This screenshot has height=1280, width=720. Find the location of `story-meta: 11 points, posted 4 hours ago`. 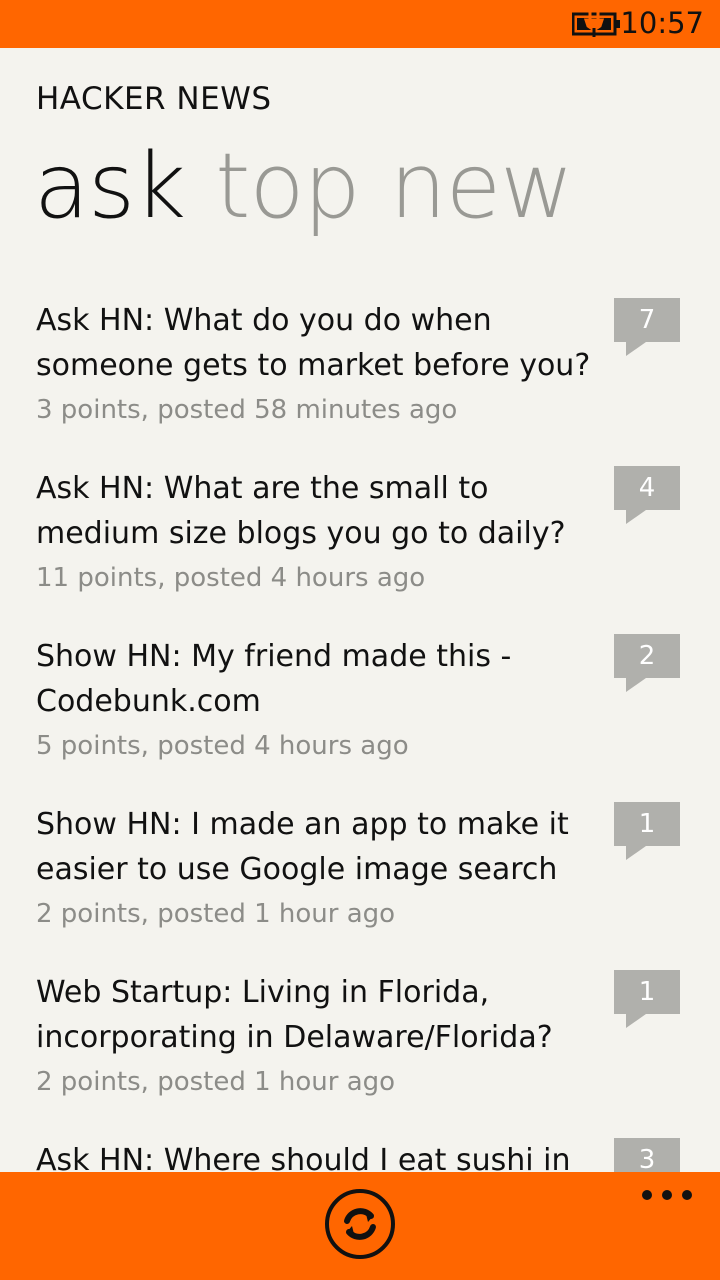

story-meta: 11 points, posted 4 hours ago is located at coordinates (231, 578).